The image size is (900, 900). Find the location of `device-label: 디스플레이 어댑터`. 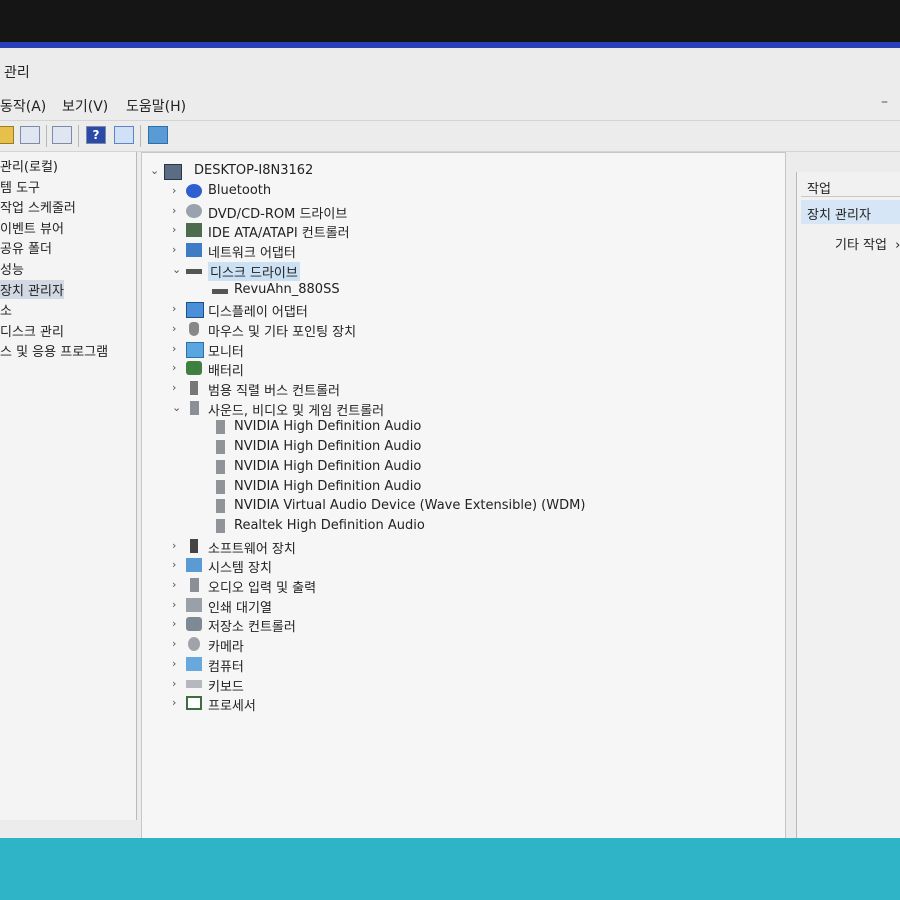

device-label: 디스플레이 어댑터 is located at coordinates (258, 313).